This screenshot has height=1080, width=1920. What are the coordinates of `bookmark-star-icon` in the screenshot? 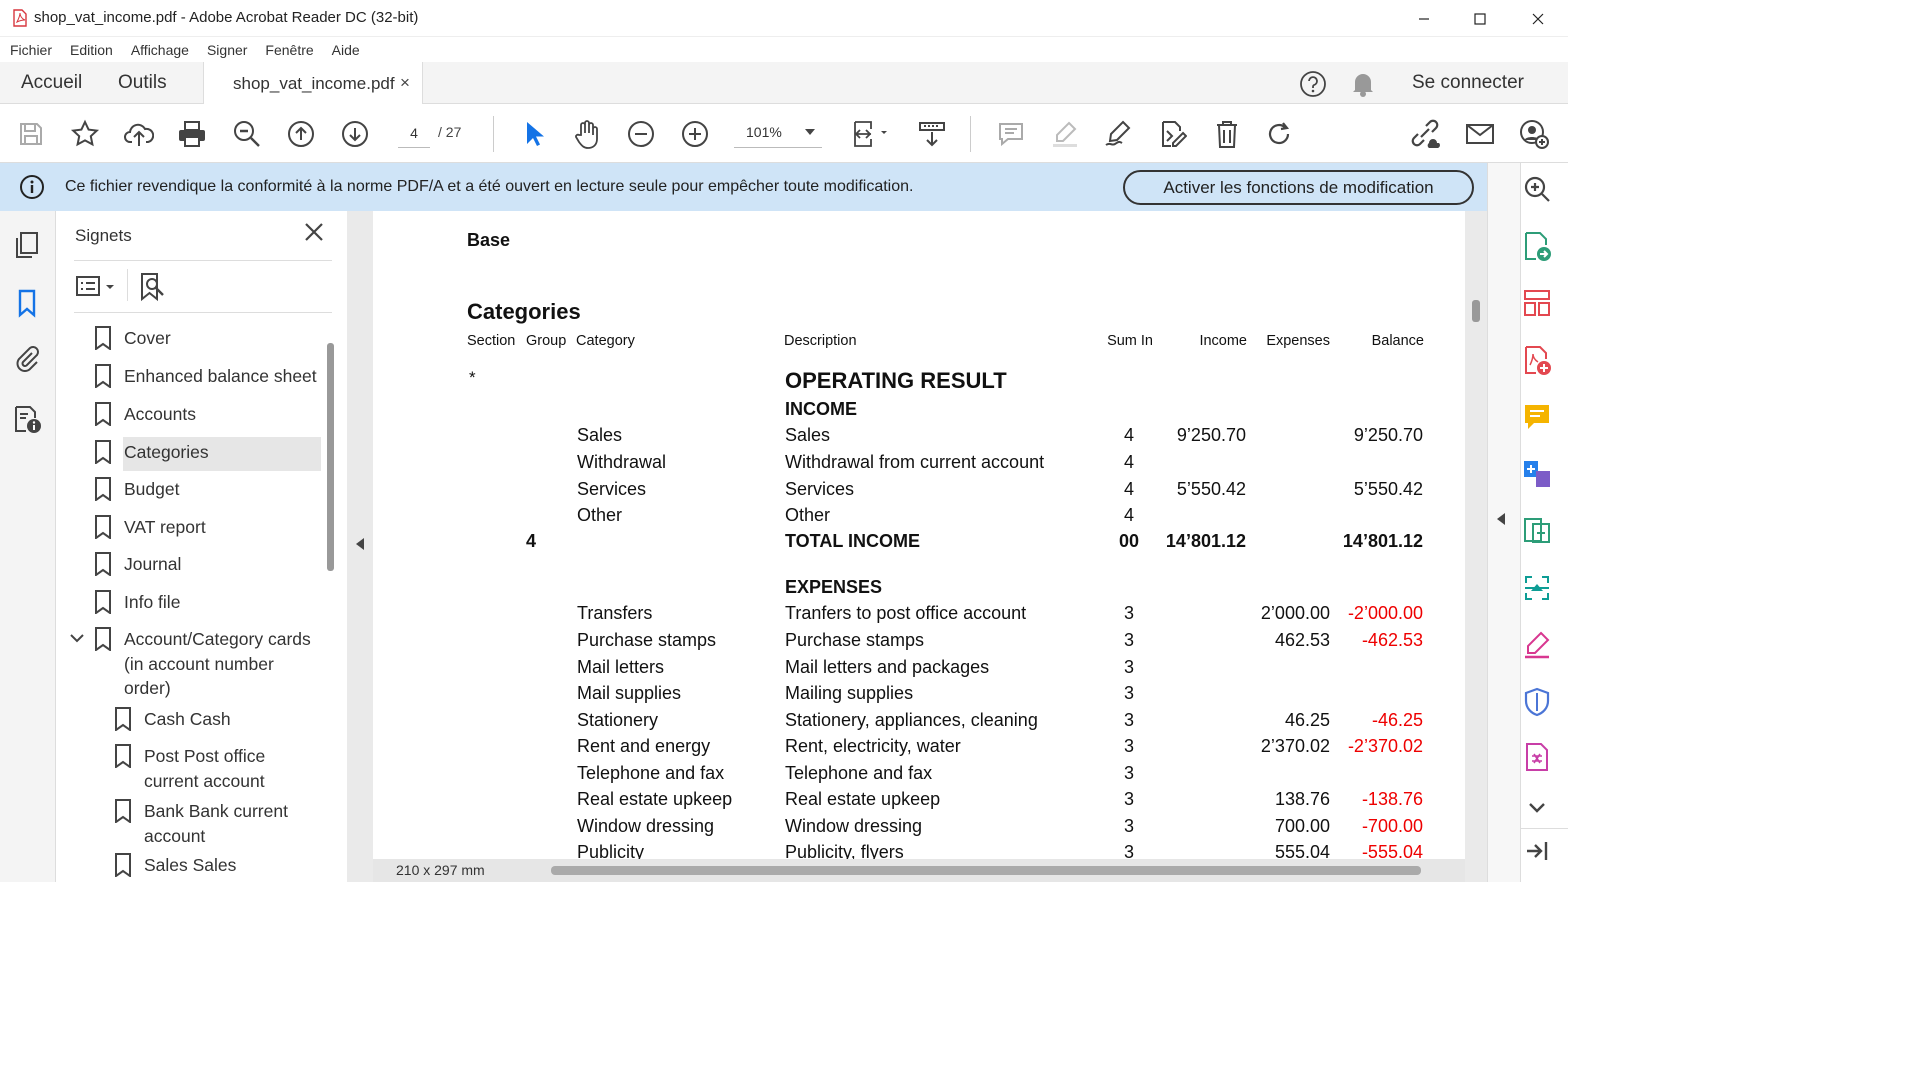 It's located at (85, 133).